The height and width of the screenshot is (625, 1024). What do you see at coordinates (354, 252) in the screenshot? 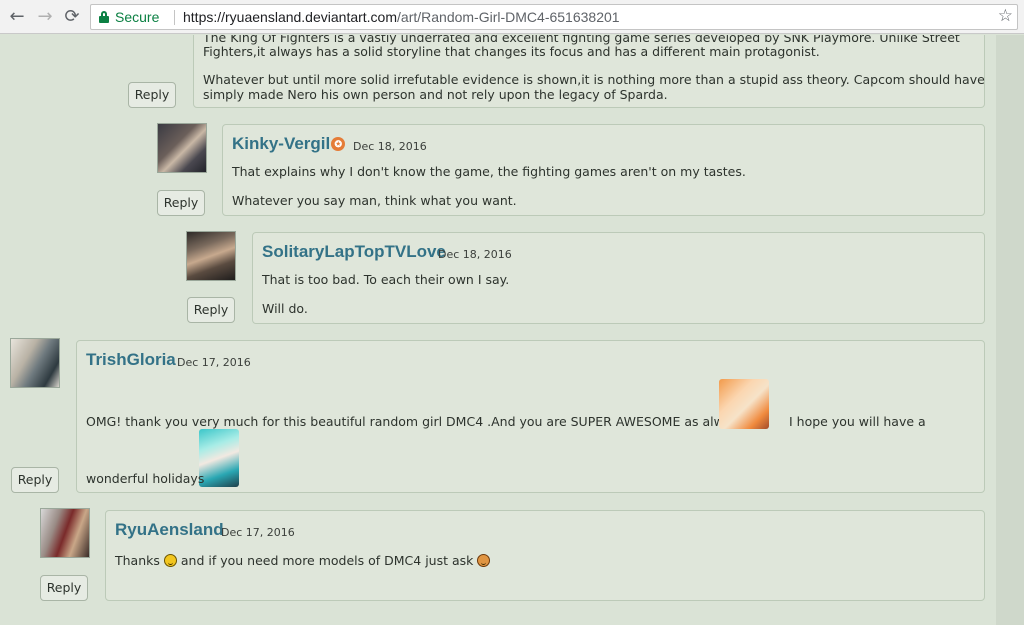
I see `comment-author: SolitaryLapTopTVLove` at bounding box center [354, 252].